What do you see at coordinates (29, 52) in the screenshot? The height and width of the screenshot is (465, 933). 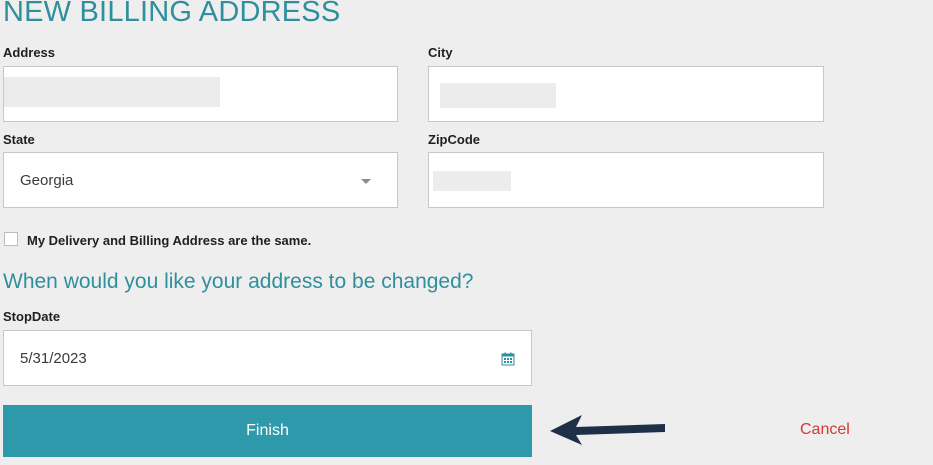 I see `address-label: Address` at bounding box center [29, 52].